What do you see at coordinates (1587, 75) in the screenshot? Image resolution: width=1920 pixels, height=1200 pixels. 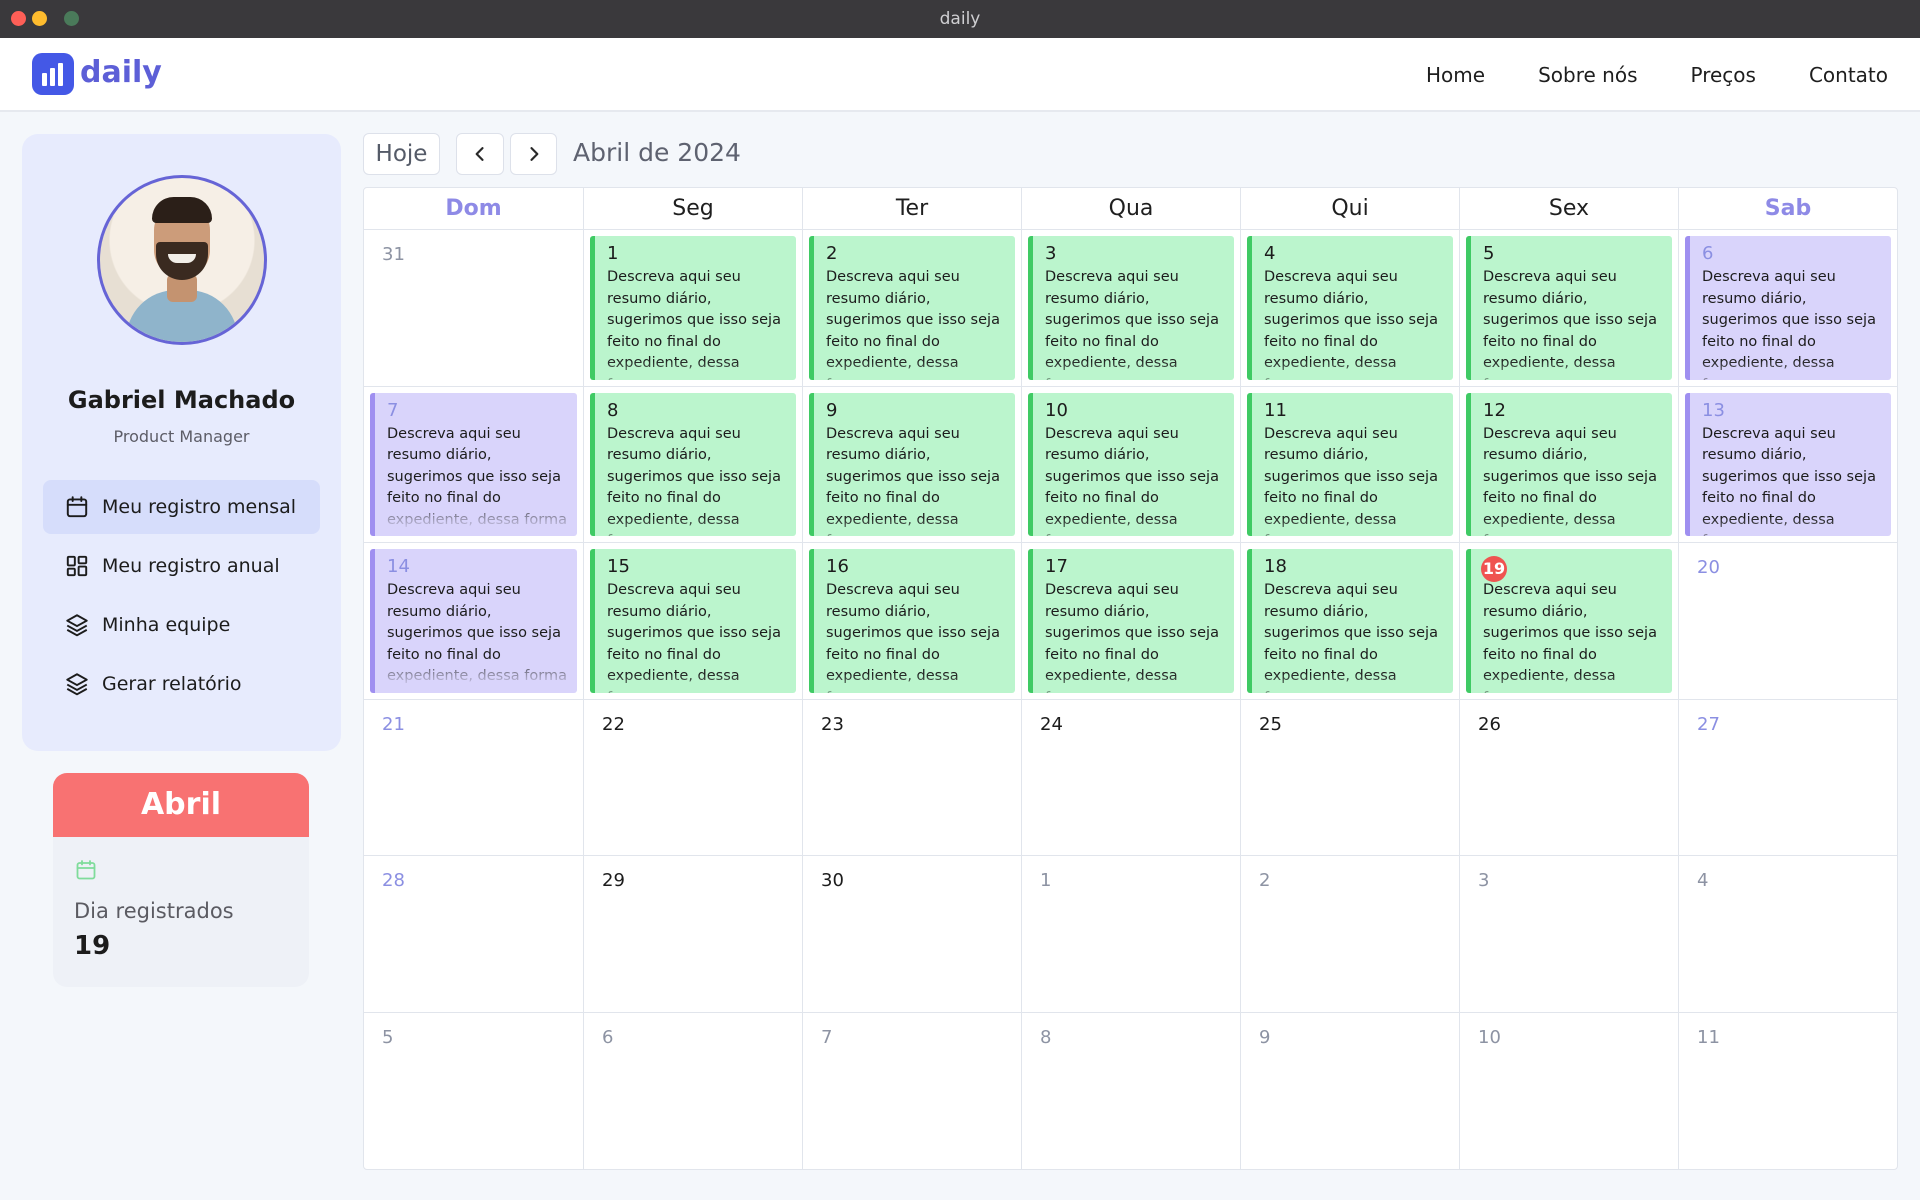 I see `nav-link-sobre-nos: Sobre nós` at bounding box center [1587, 75].